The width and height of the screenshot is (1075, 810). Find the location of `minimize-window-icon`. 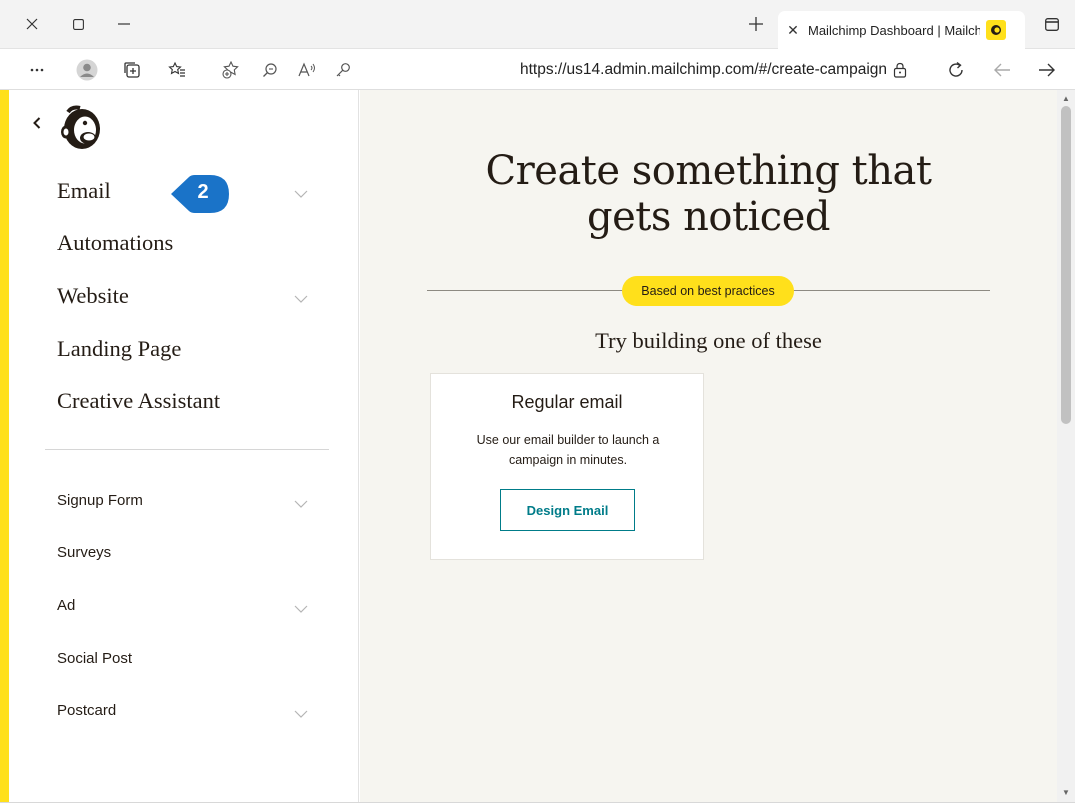

minimize-window-icon is located at coordinates (124, 24).